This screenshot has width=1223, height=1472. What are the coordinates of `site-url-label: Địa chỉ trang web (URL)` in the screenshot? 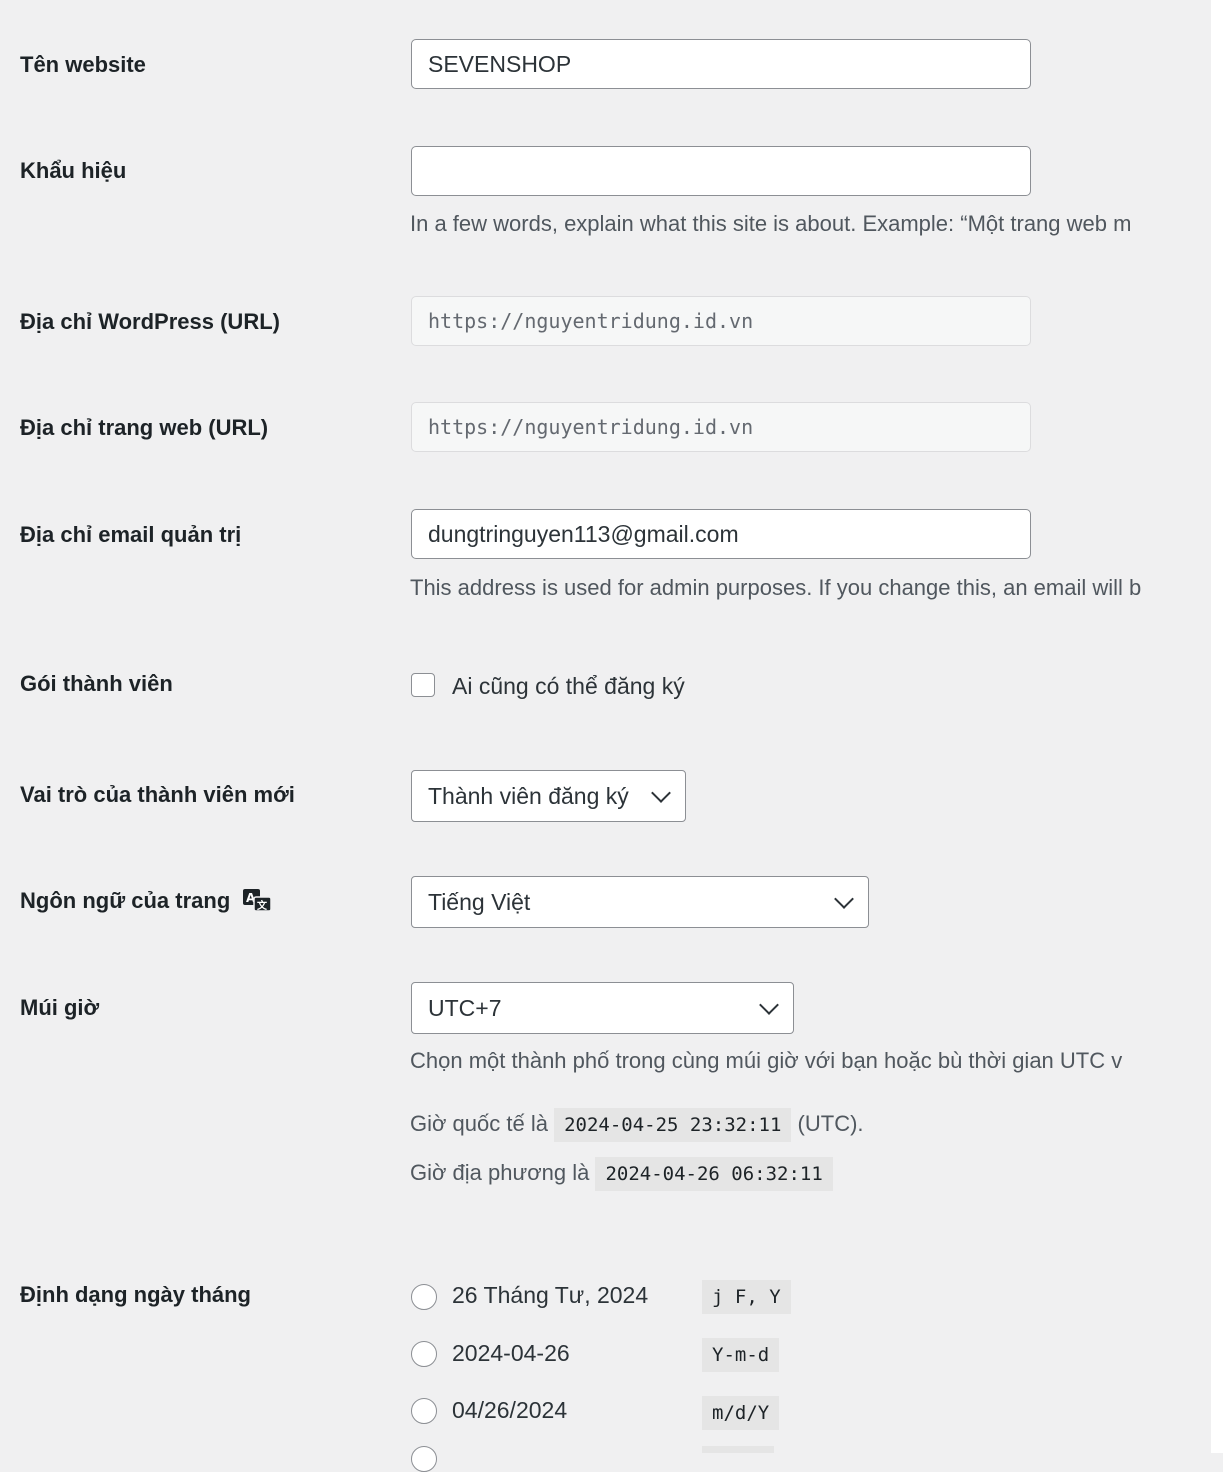 It's located at (144, 427).